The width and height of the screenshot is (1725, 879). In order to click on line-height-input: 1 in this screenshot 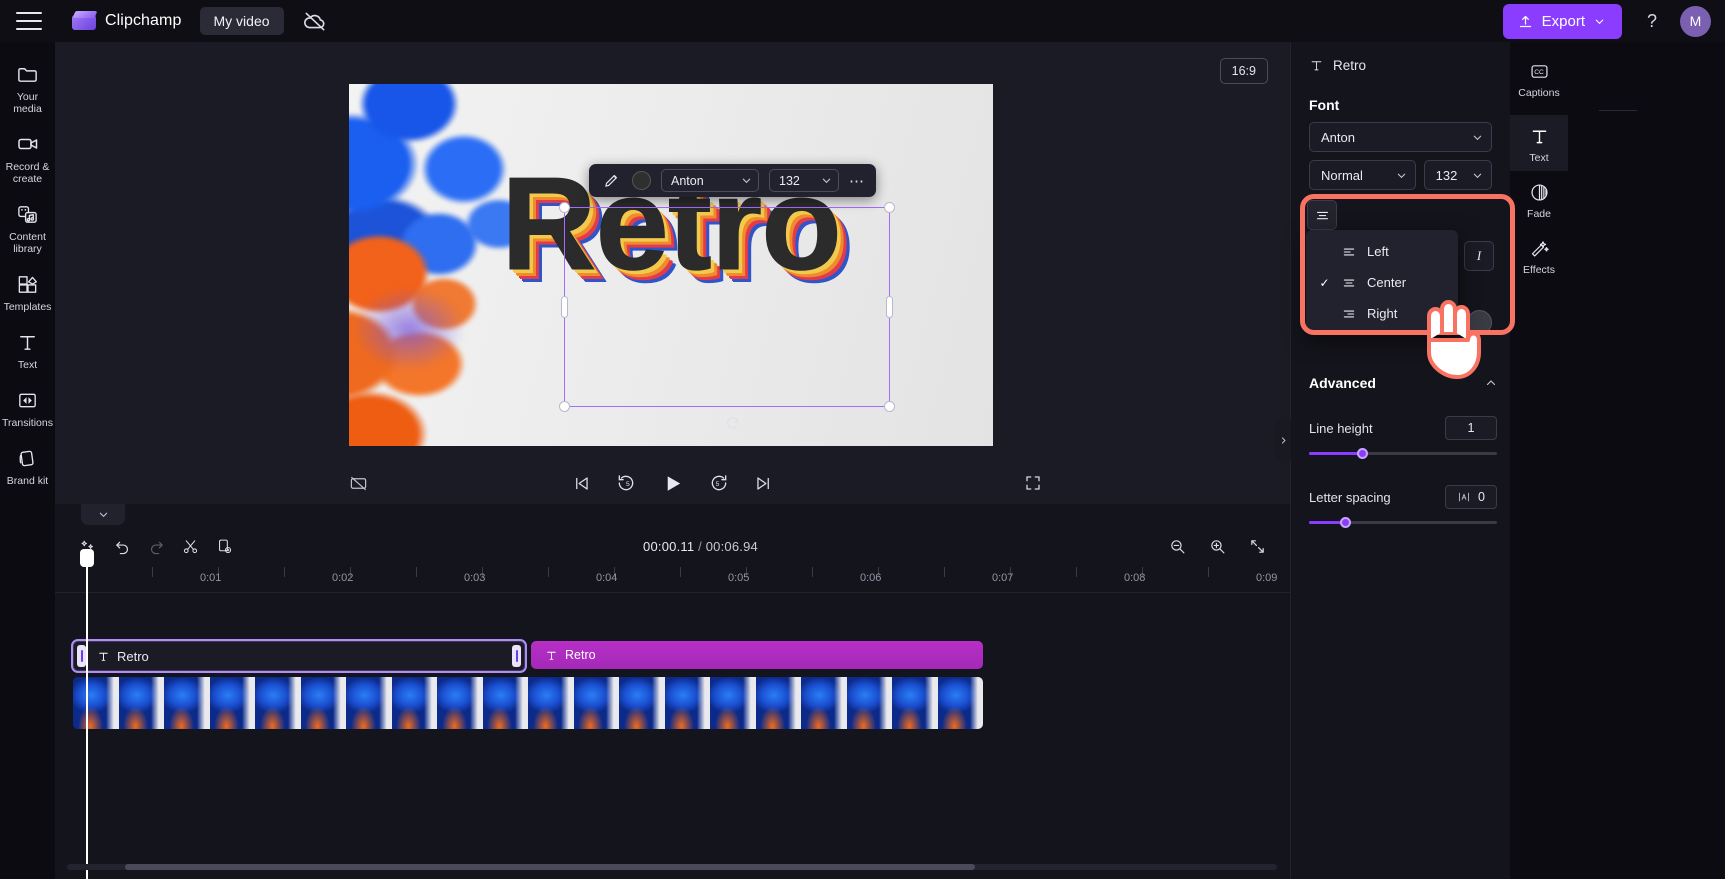, I will do `click(1471, 428)`.